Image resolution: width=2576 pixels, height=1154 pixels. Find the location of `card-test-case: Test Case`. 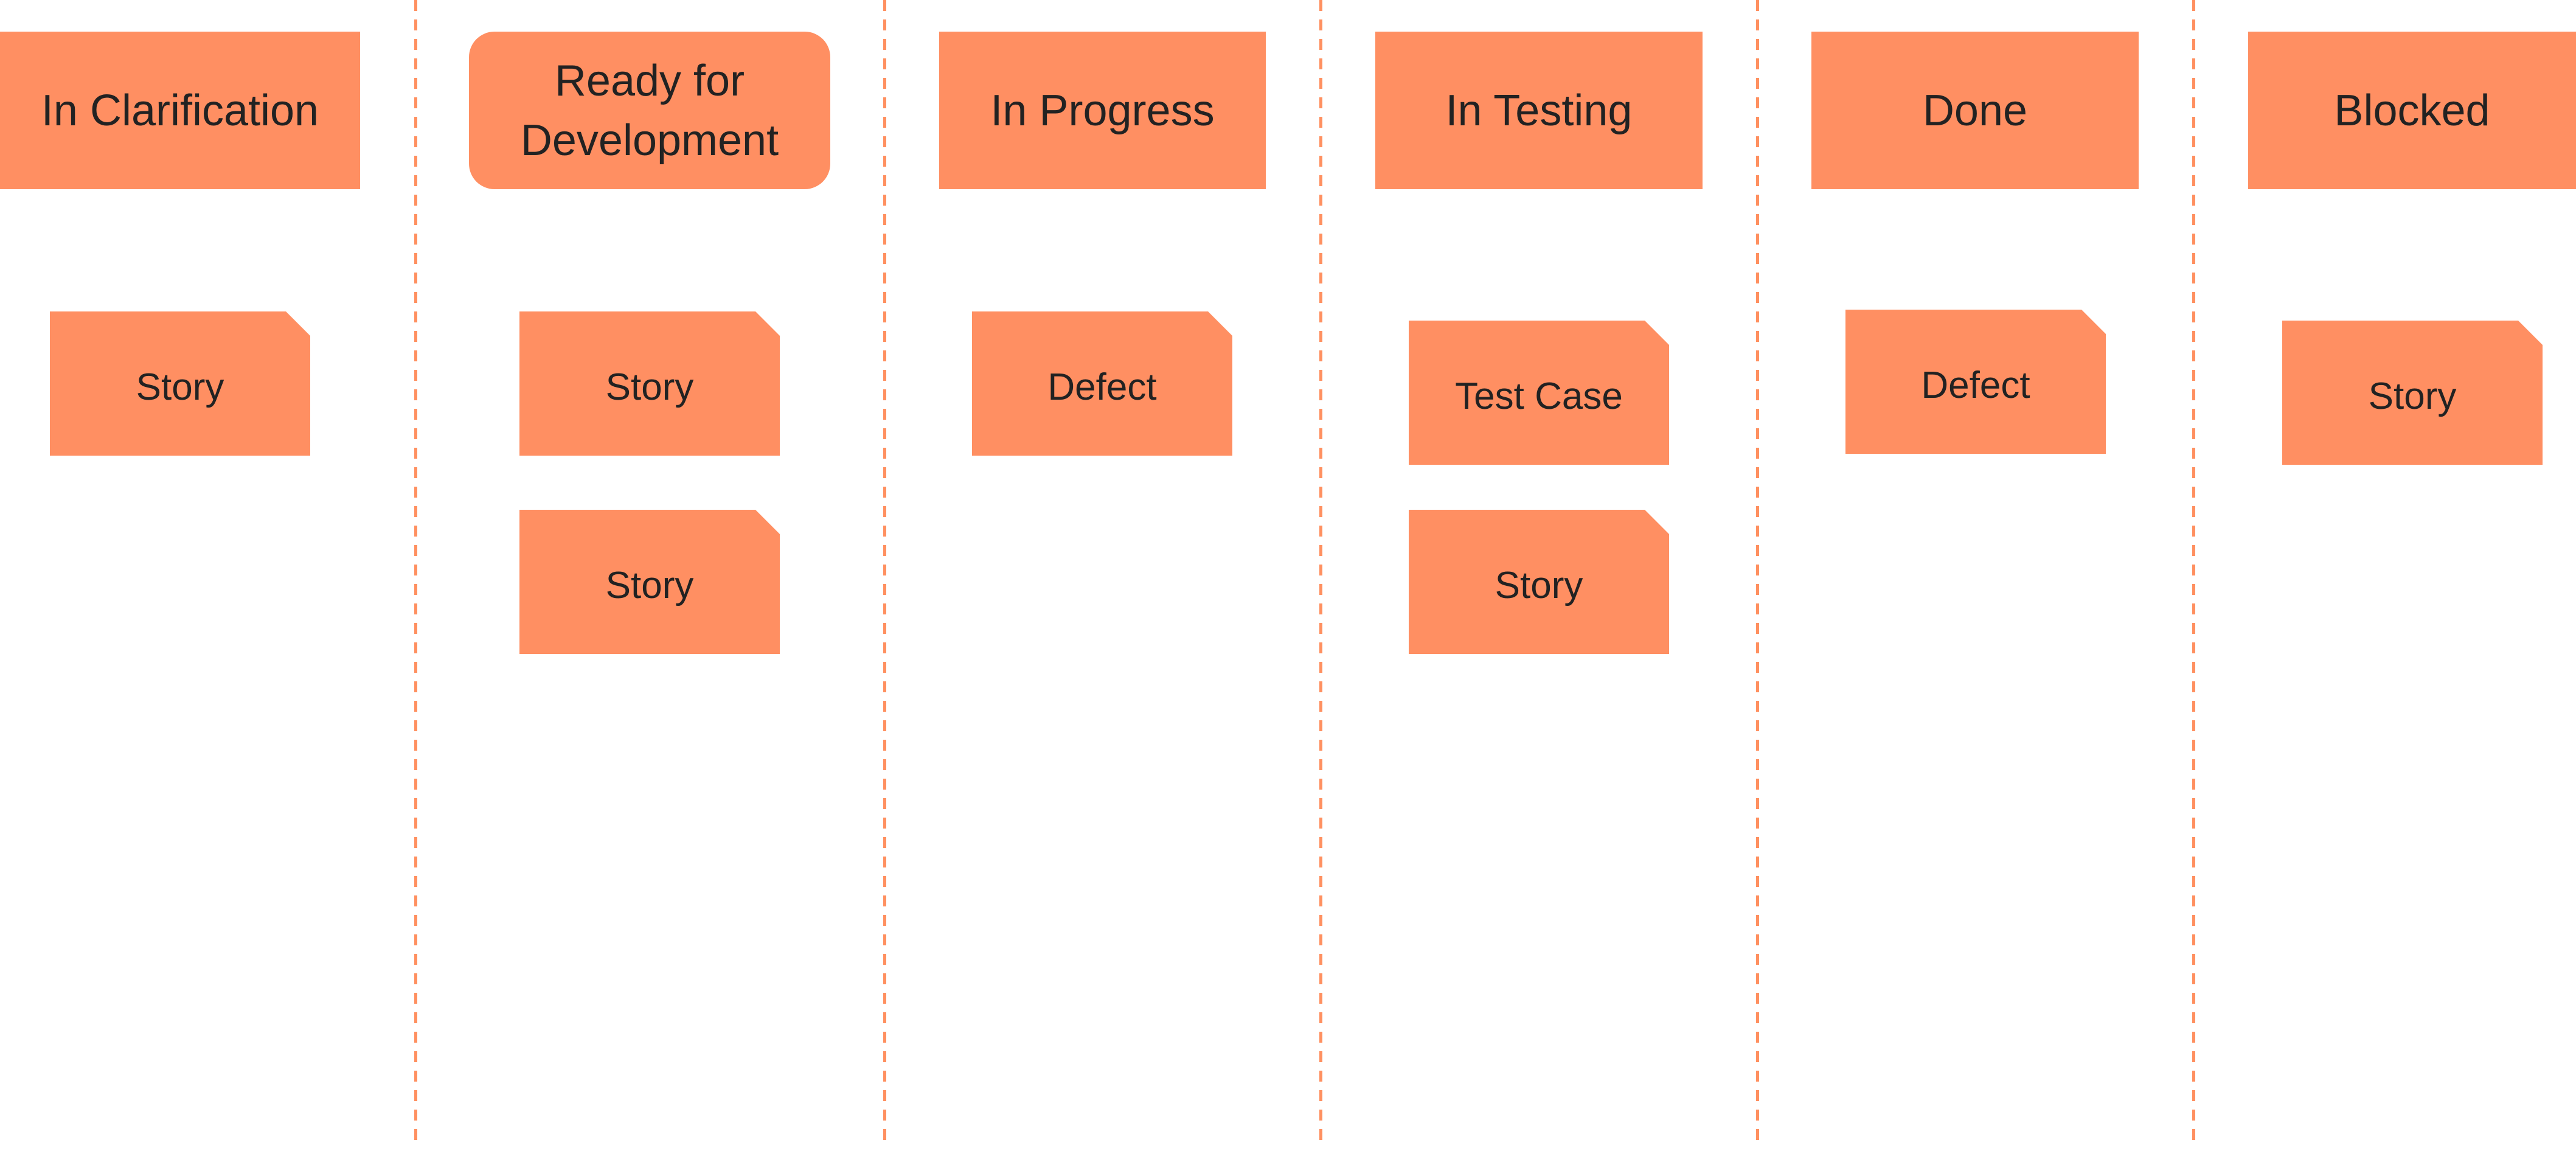

card-test-case: Test Case is located at coordinates (1539, 393).